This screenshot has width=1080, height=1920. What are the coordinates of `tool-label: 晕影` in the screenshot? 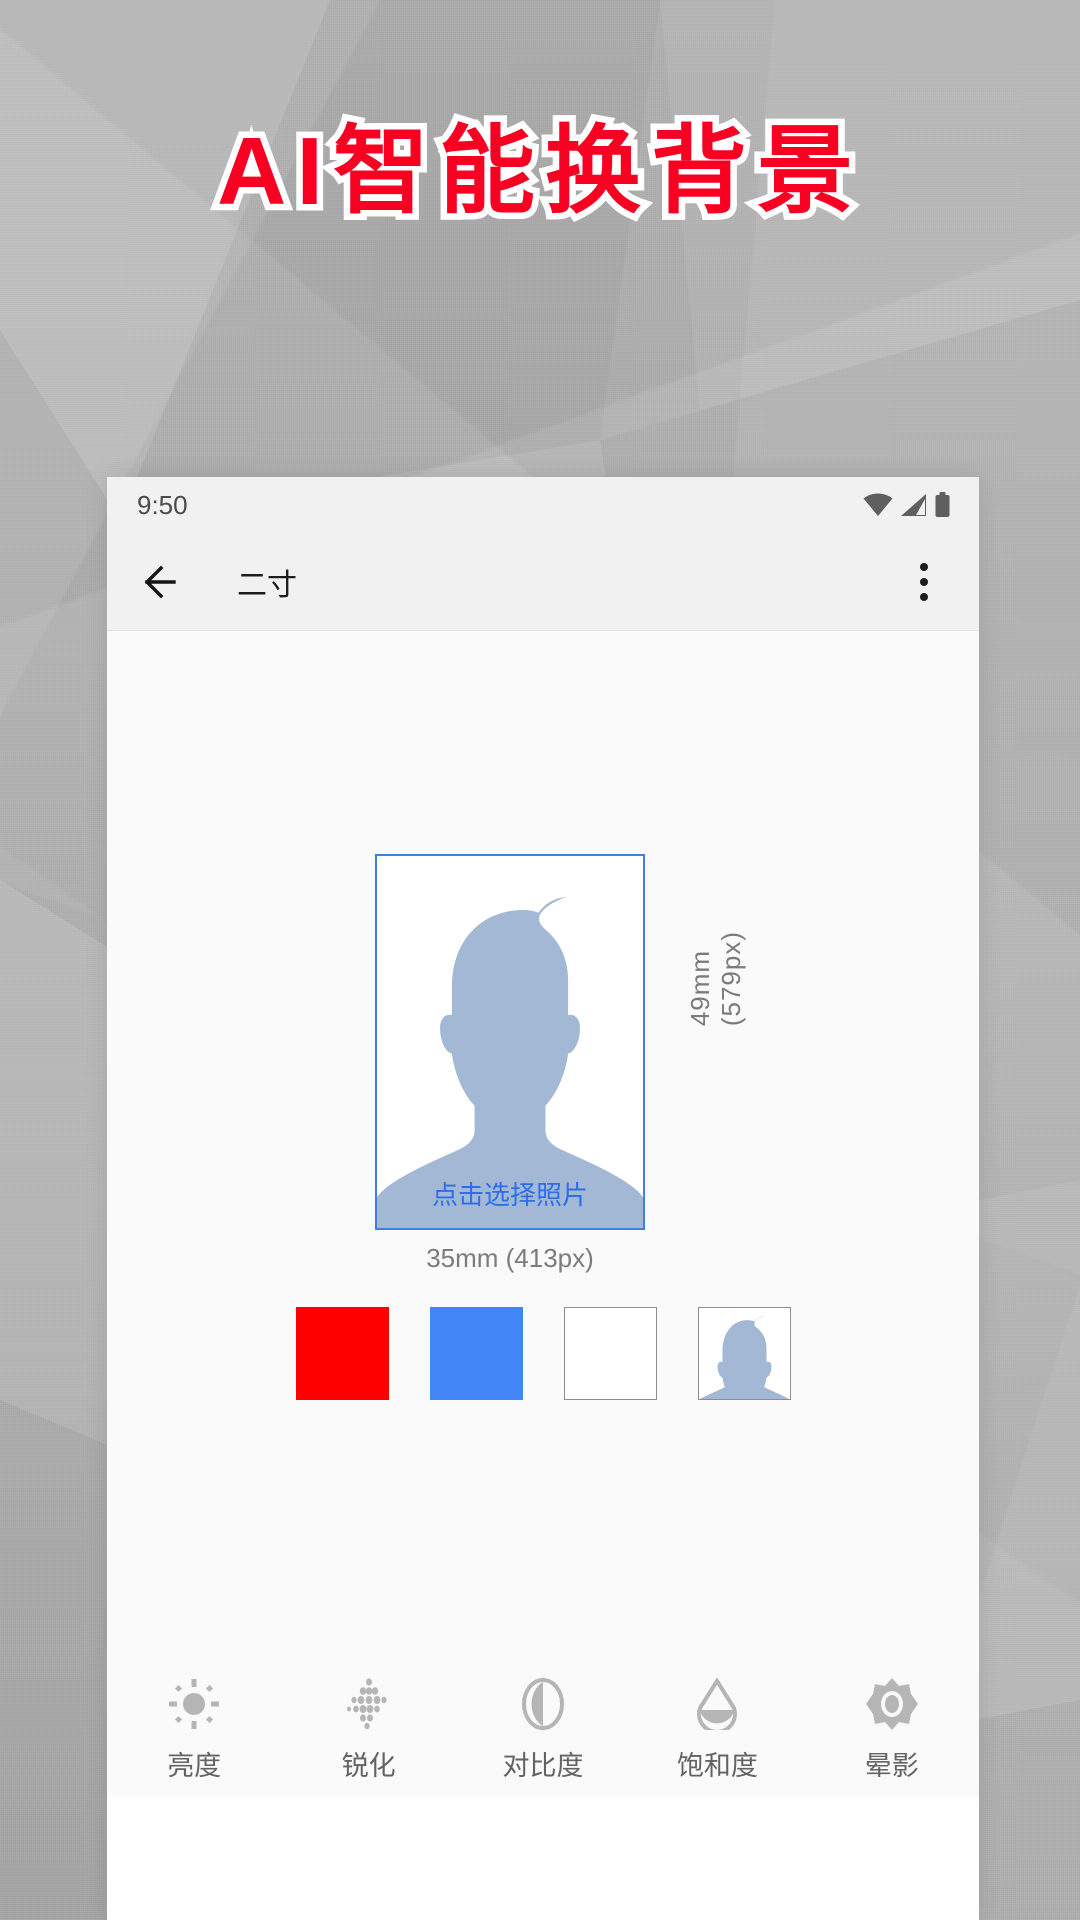 It's located at (891, 1766).